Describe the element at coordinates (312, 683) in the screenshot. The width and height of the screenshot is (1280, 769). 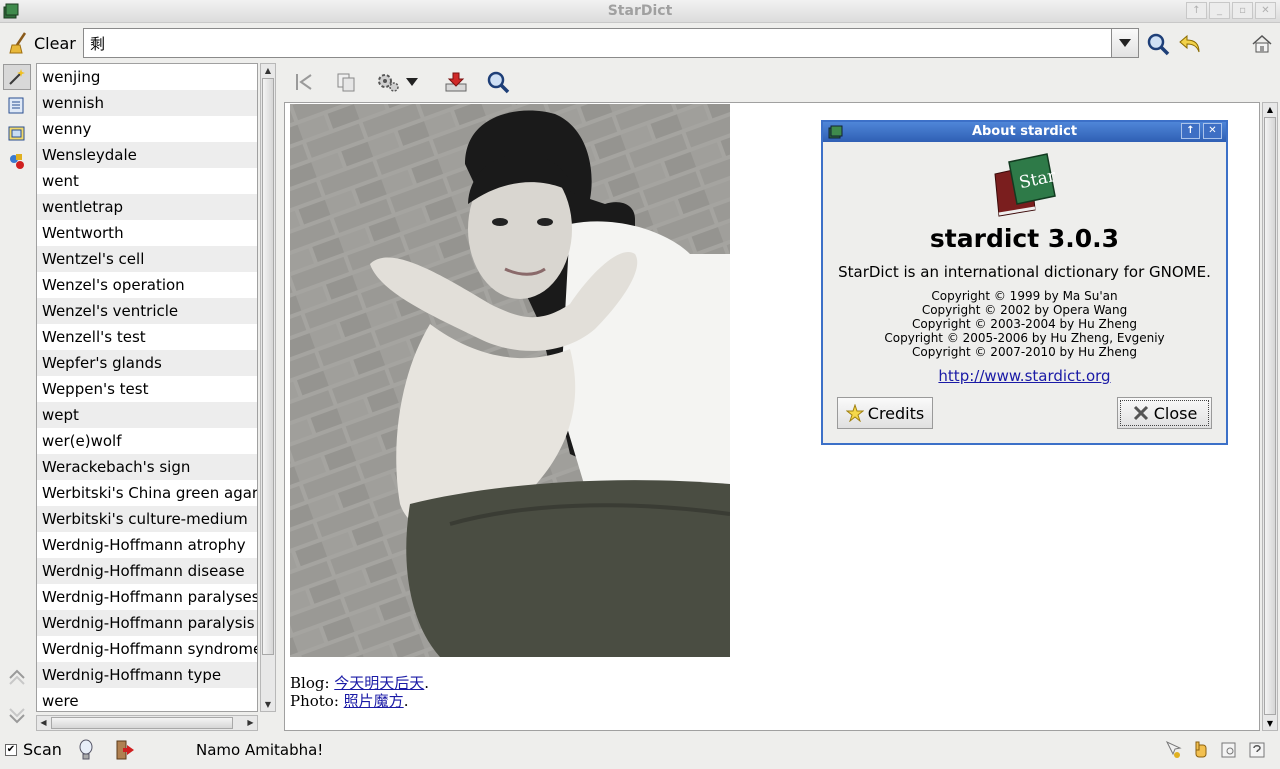
I see `blog-label: Blog:` at that location.